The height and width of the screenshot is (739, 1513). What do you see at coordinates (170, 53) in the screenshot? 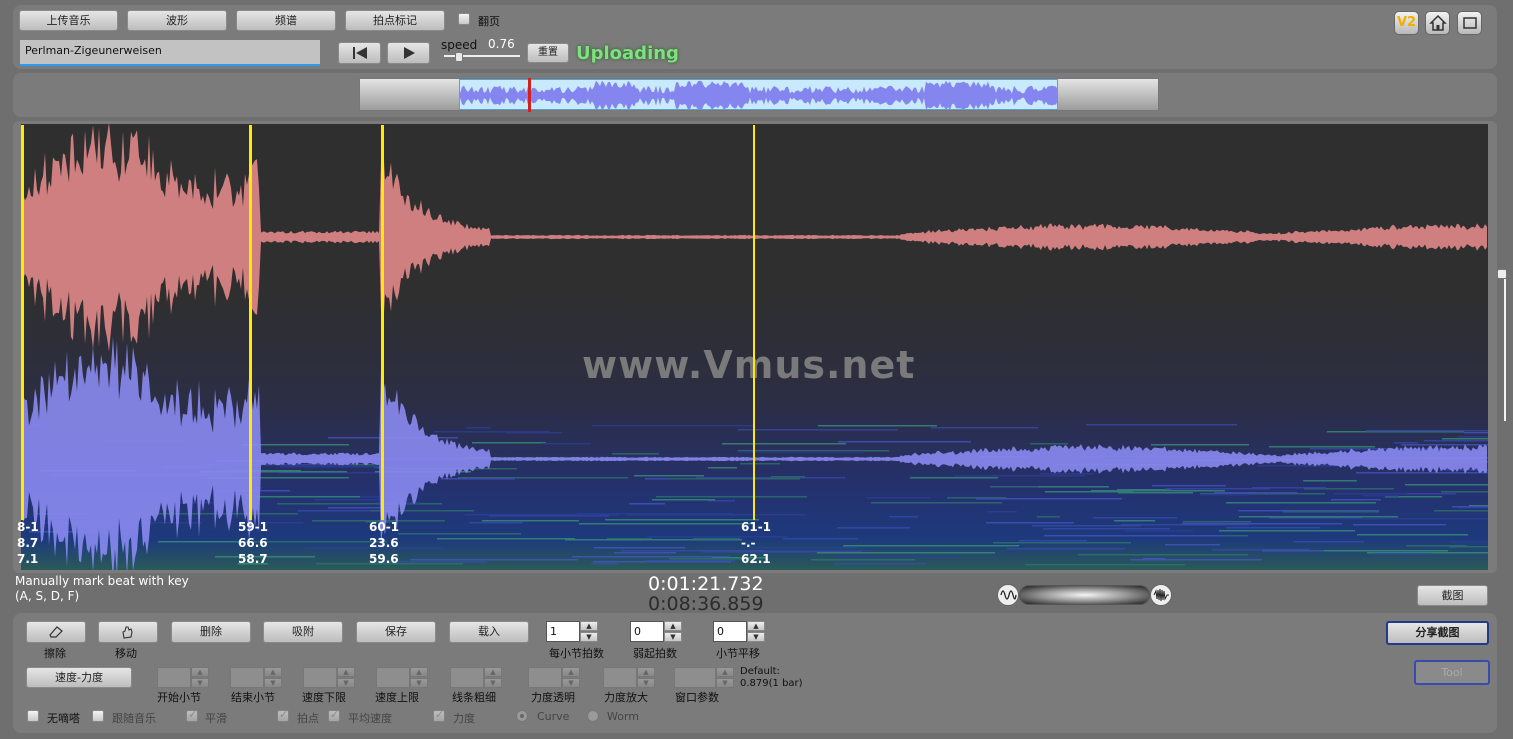
I see `song-name-field: Perlman-Zigeunerweisen` at bounding box center [170, 53].